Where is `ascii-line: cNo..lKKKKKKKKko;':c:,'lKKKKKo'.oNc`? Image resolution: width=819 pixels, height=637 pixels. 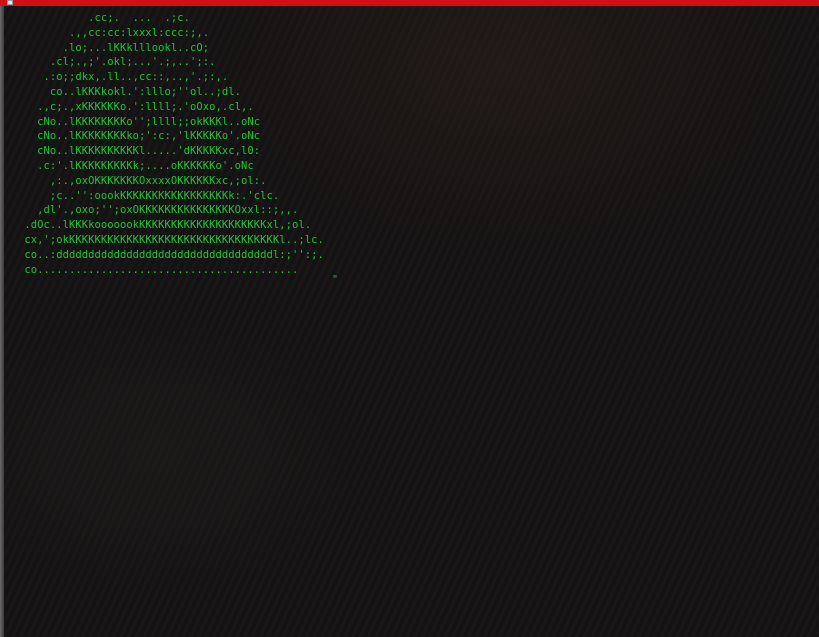 ascii-line: cNo..lKKKKKKKKko;':c:,'lKKKKKo'.oNc is located at coordinates (139, 136).